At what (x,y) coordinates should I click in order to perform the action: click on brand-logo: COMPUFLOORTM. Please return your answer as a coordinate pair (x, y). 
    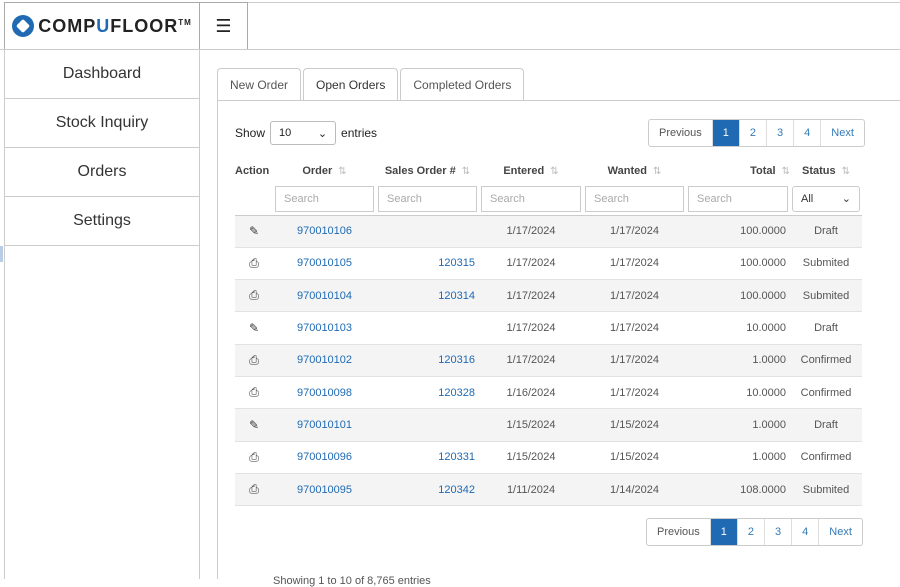
    Looking at the image, I should click on (102, 25).